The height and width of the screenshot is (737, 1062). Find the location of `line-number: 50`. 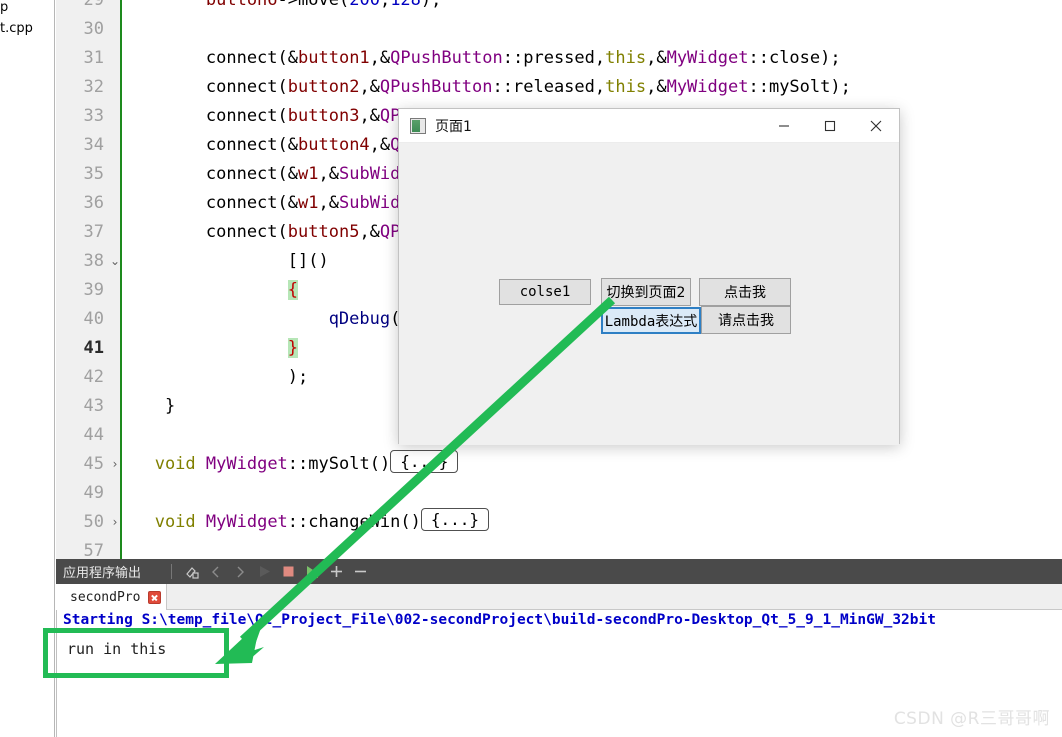

line-number: 50 is located at coordinates (93, 522).